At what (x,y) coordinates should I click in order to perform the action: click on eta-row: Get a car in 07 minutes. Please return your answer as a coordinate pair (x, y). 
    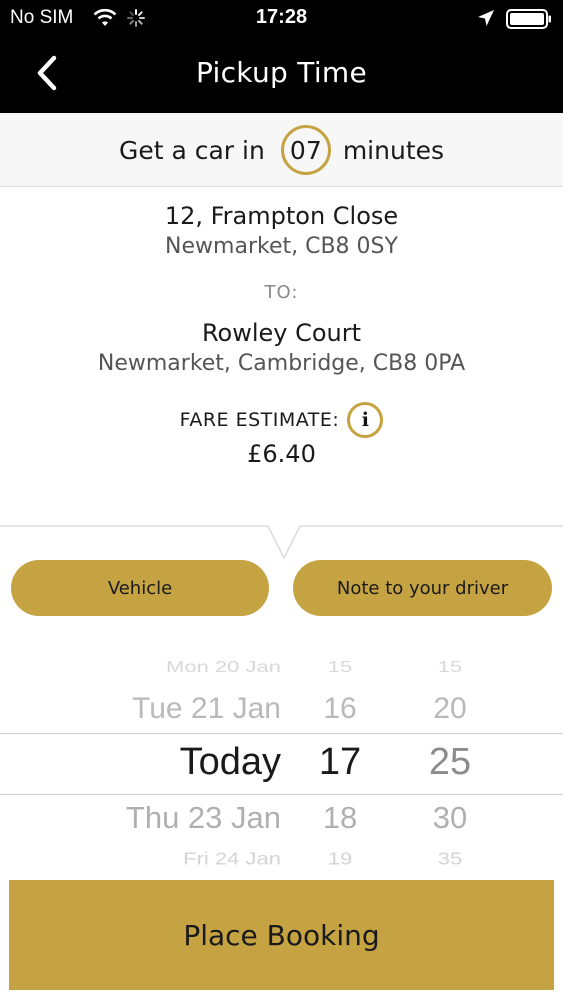
    Looking at the image, I should click on (281, 150).